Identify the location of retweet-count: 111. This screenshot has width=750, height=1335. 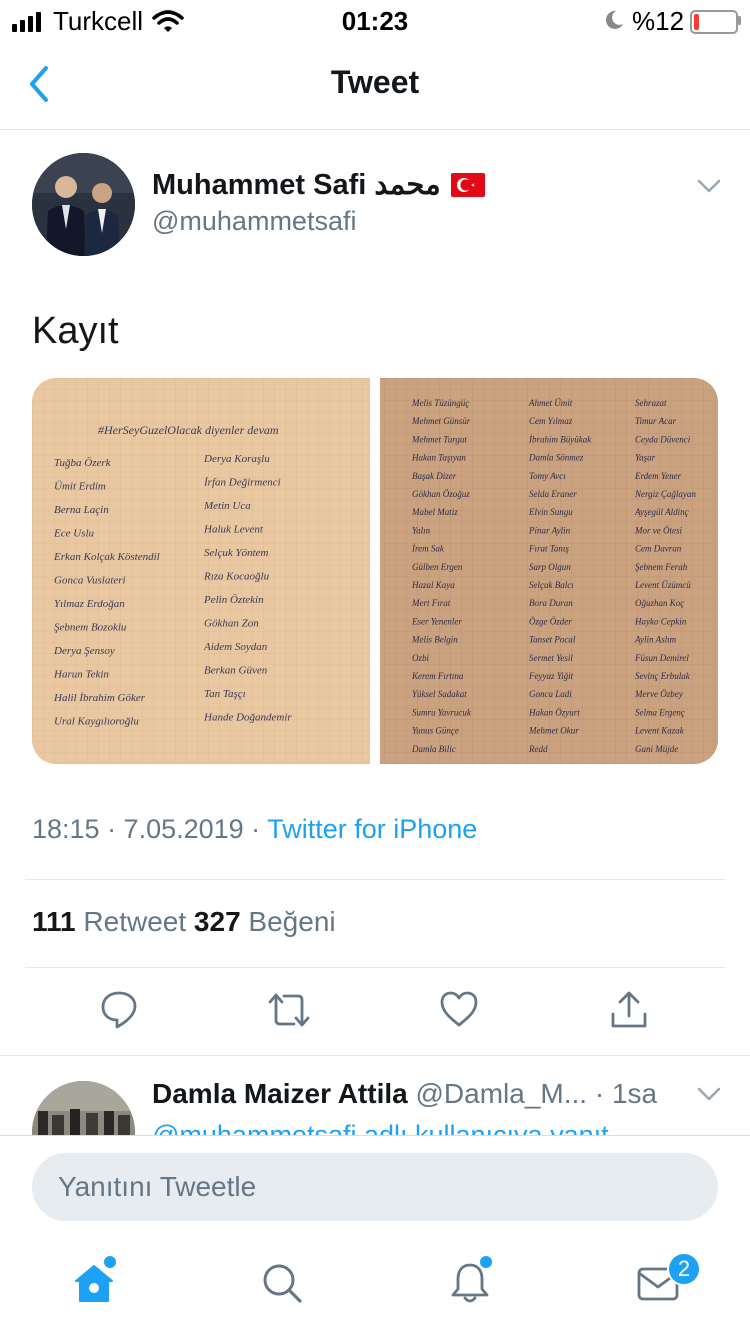
(54, 921).